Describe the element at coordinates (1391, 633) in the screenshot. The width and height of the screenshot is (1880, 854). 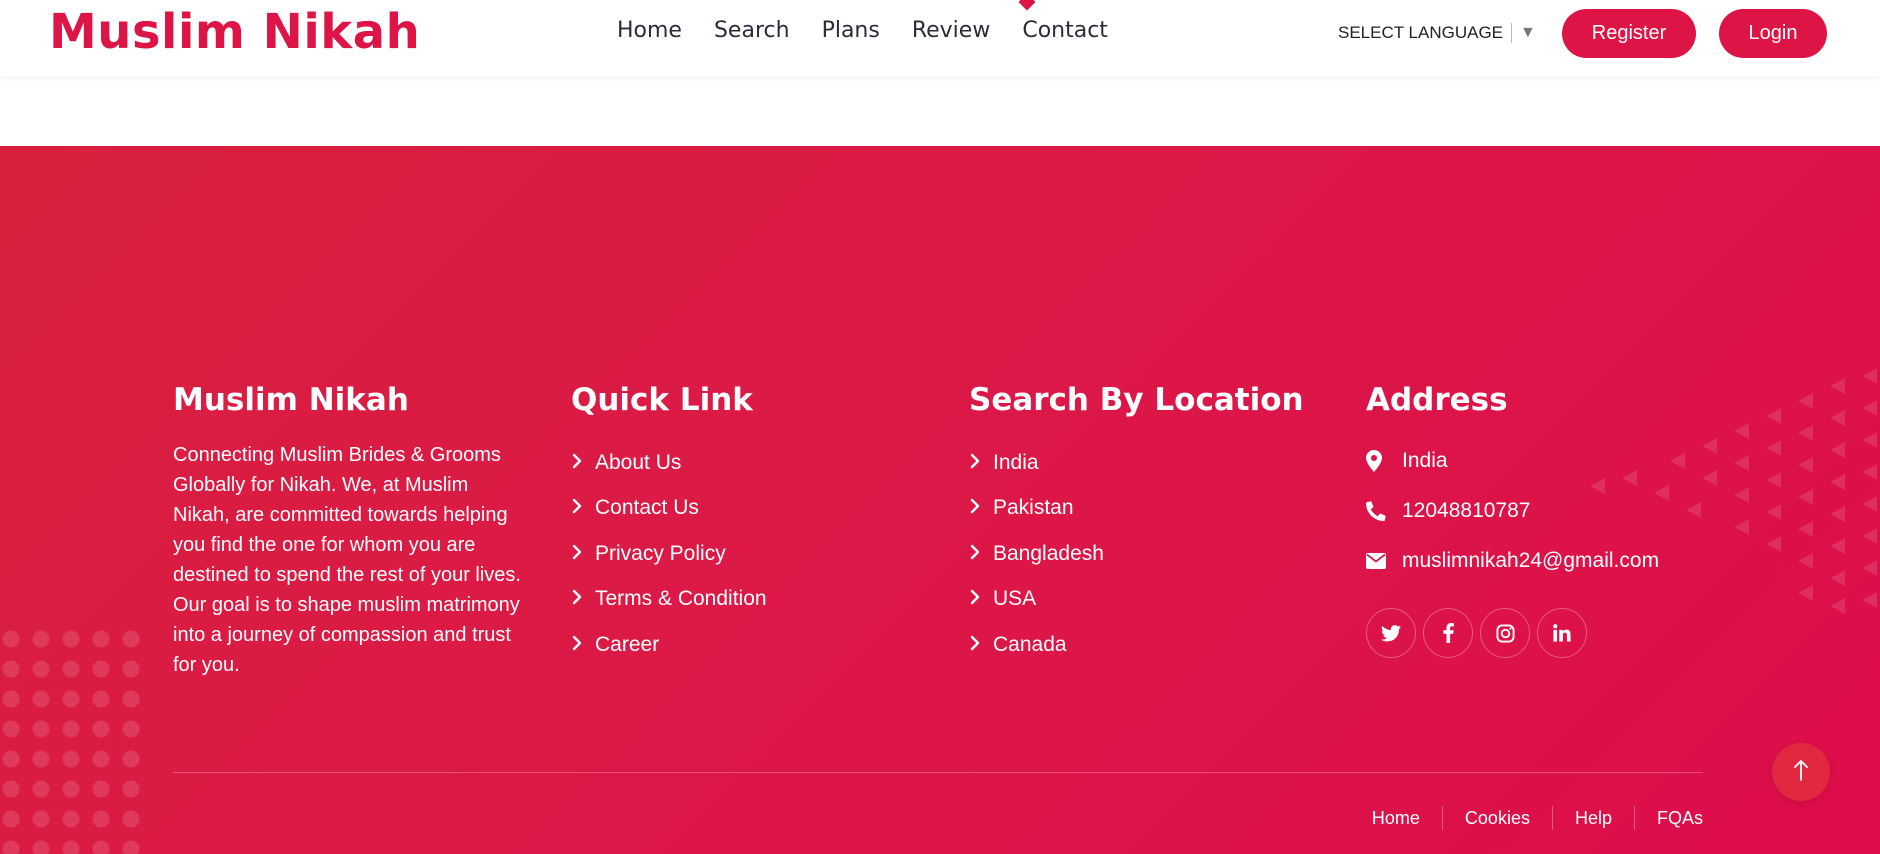
I see `twitter-icon` at that location.